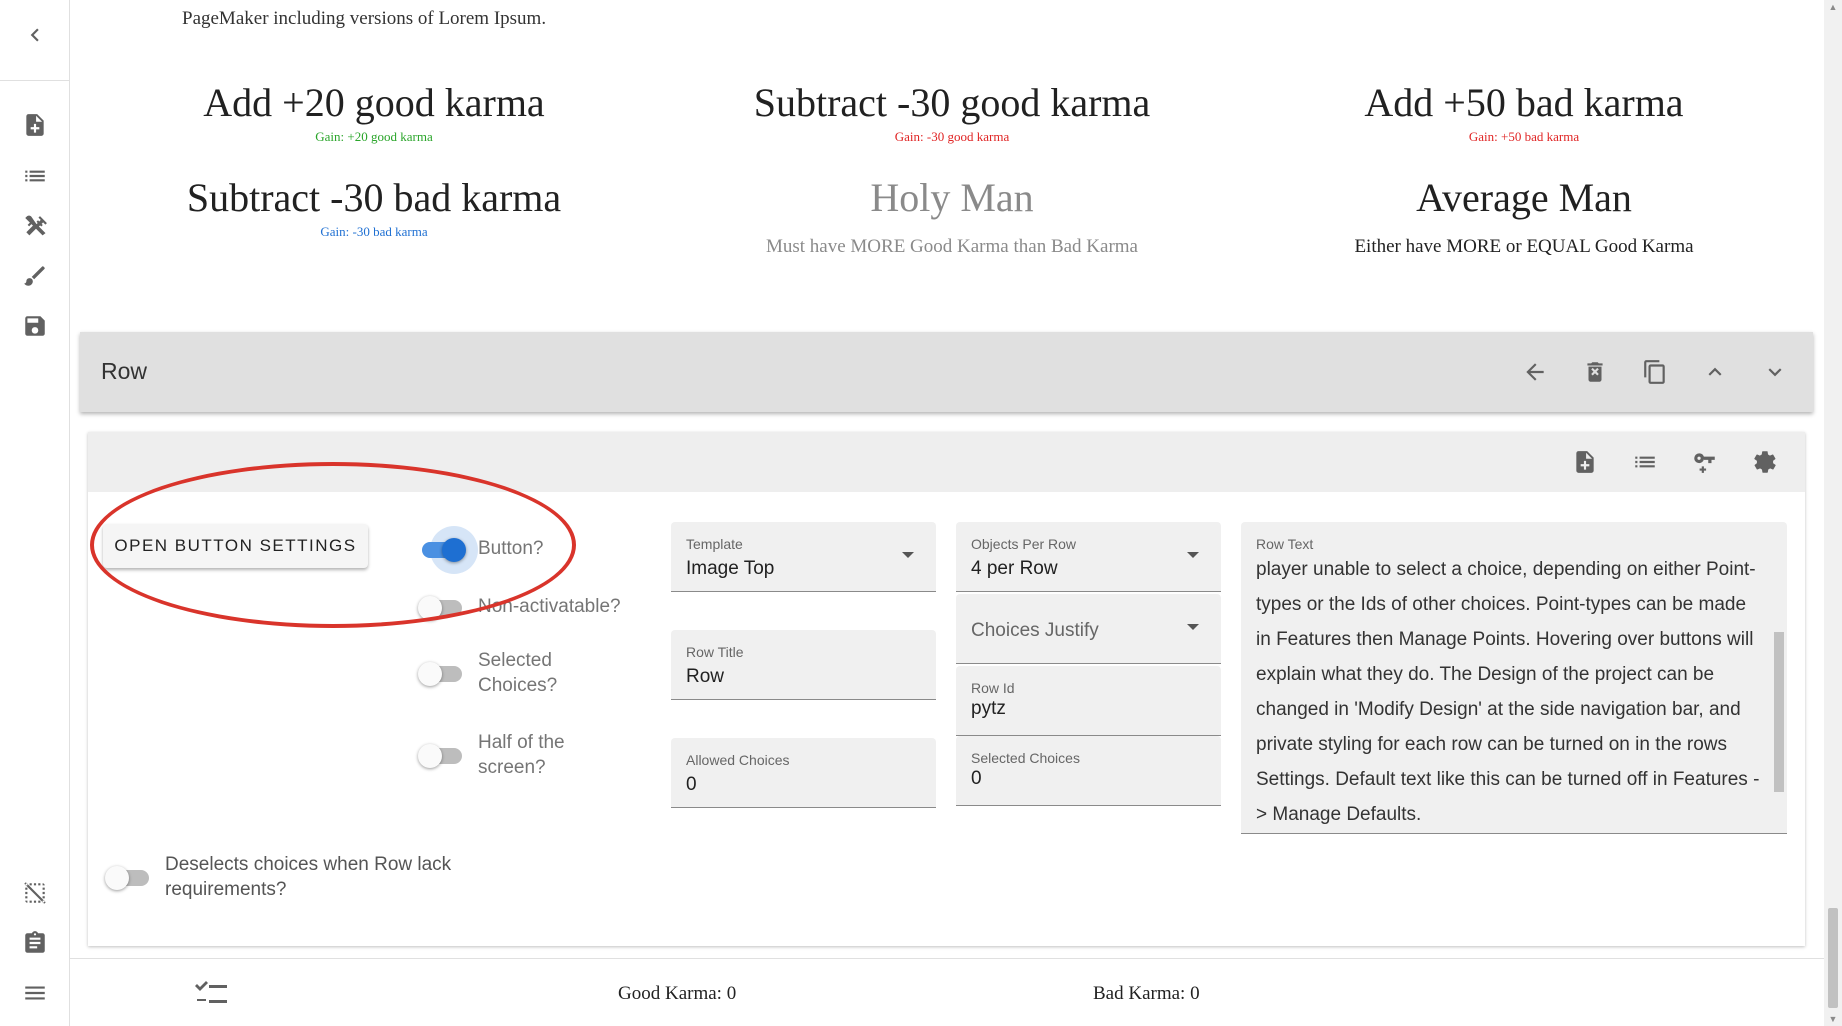 This screenshot has height=1026, width=1842. What do you see at coordinates (947, 992) in the screenshot?
I see `points-footer: Good Karma: 0 Bad Karma: 0` at bounding box center [947, 992].